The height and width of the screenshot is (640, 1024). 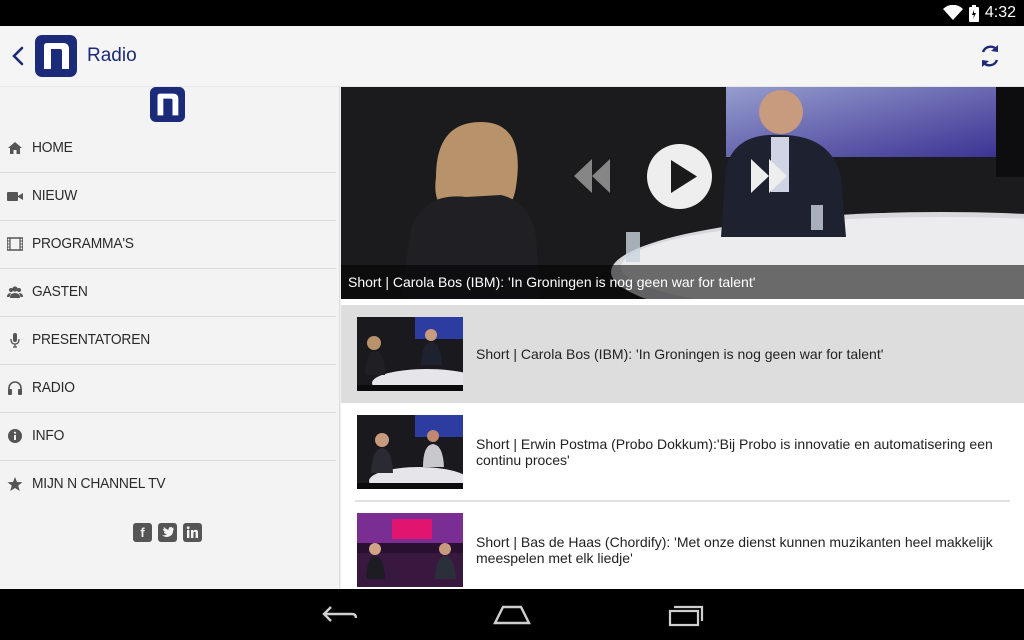 What do you see at coordinates (18, 56) in the screenshot?
I see `back-arrow-icon` at bounding box center [18, 56].